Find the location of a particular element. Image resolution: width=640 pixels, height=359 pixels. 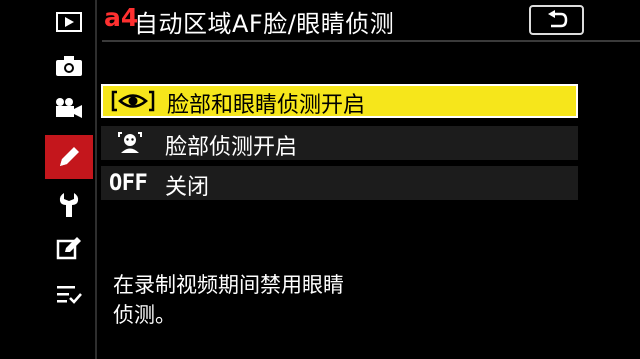

setup-menu-tab is located at coordinates (69, 205).